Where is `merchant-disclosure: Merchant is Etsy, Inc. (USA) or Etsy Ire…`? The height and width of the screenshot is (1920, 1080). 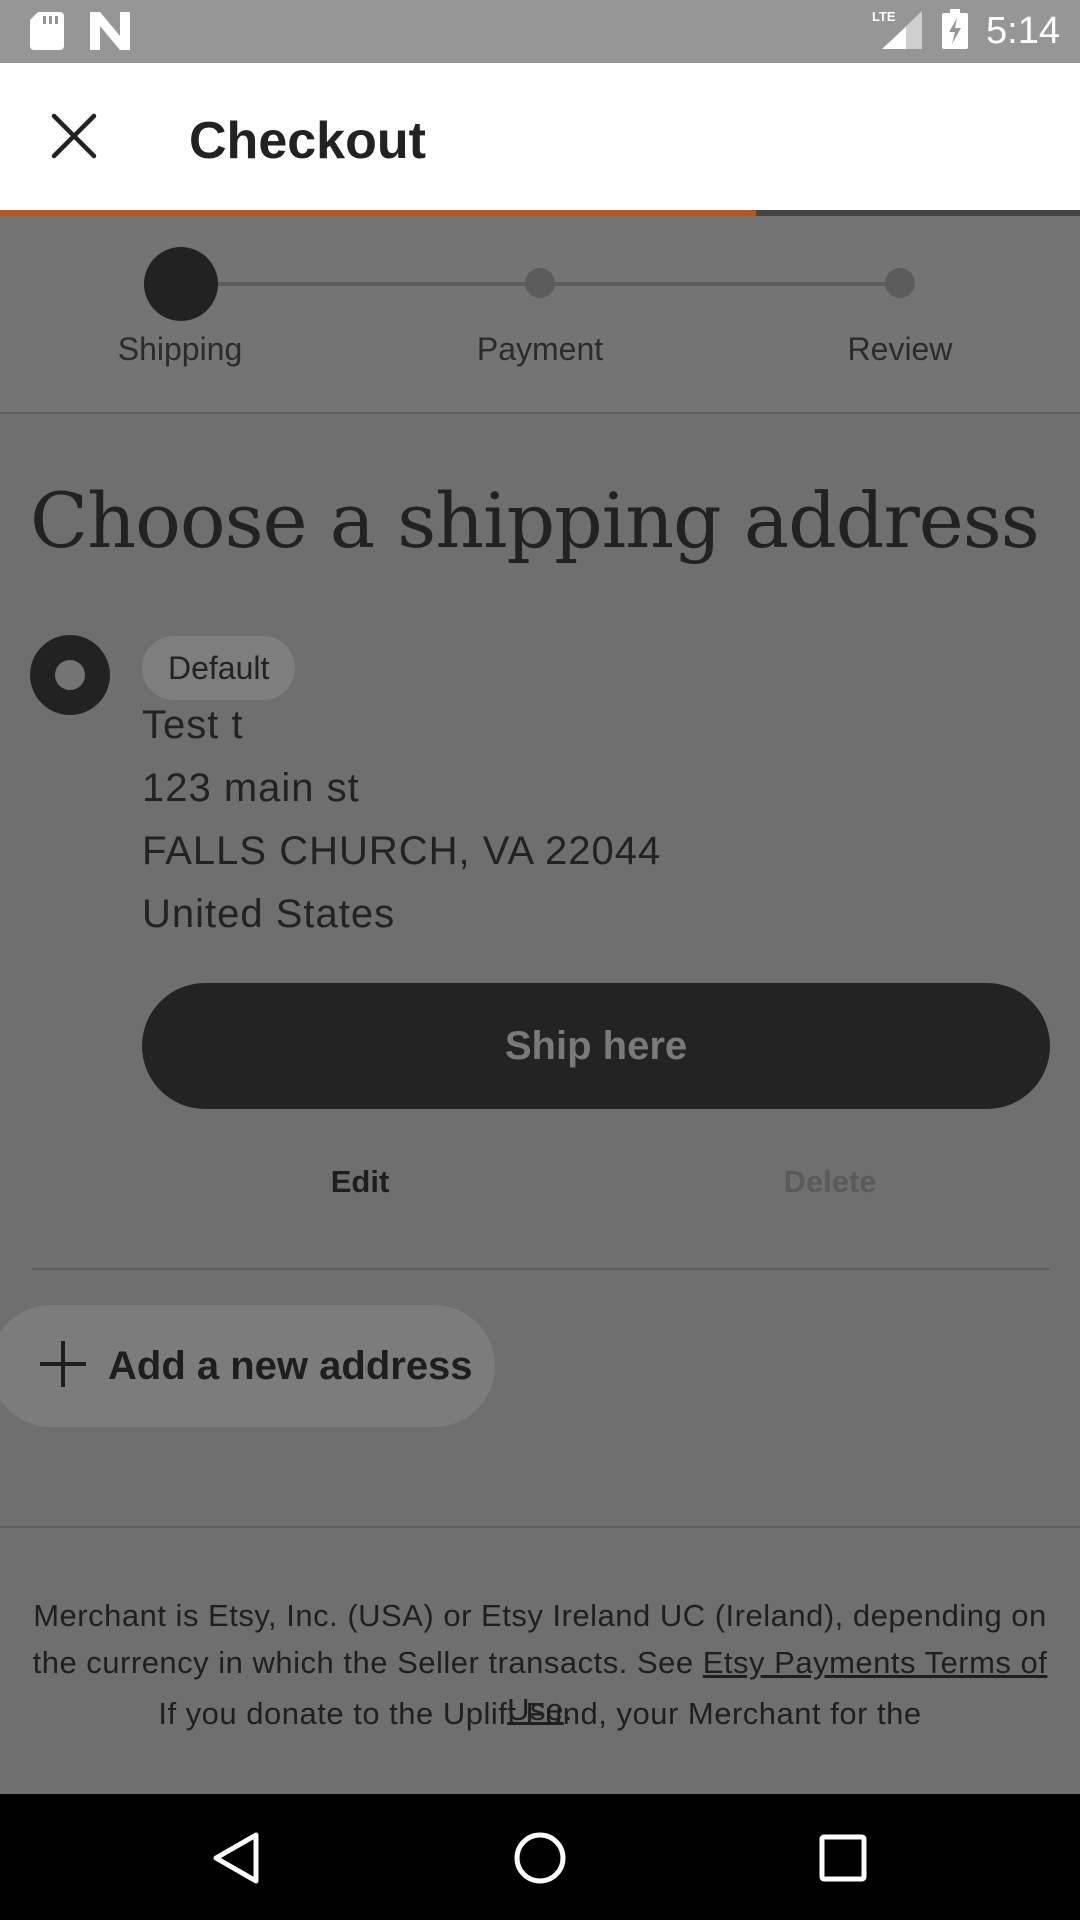
merchant-disclosure: Merchant is Etsy, Inc. (USA) or Etsy Ire… is located at coordinates (540, 1660).